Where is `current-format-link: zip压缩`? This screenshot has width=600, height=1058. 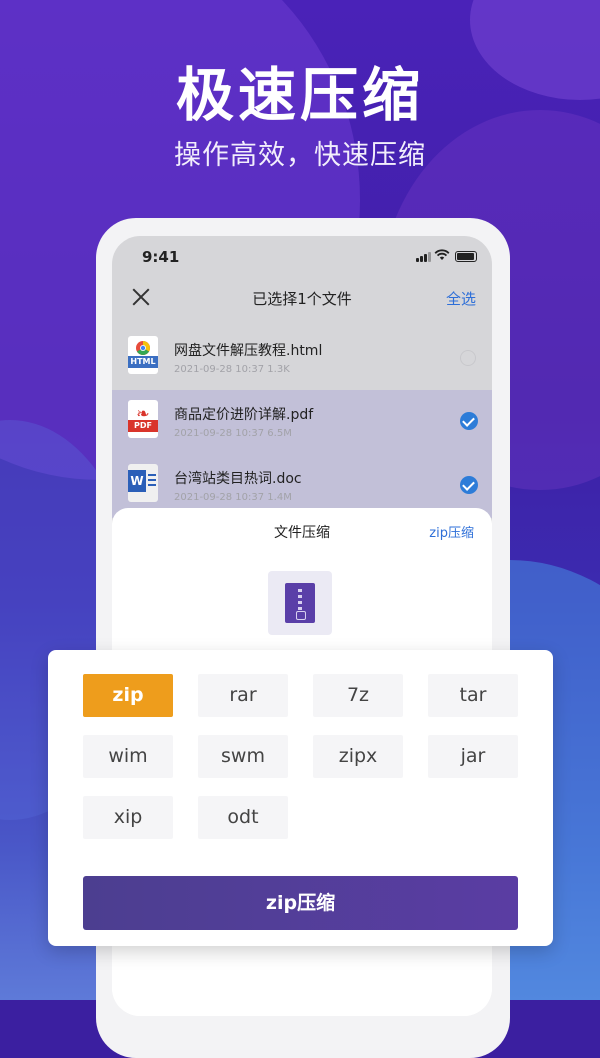
current-format-link: zip压缩 is located at coordinates (451, 531).